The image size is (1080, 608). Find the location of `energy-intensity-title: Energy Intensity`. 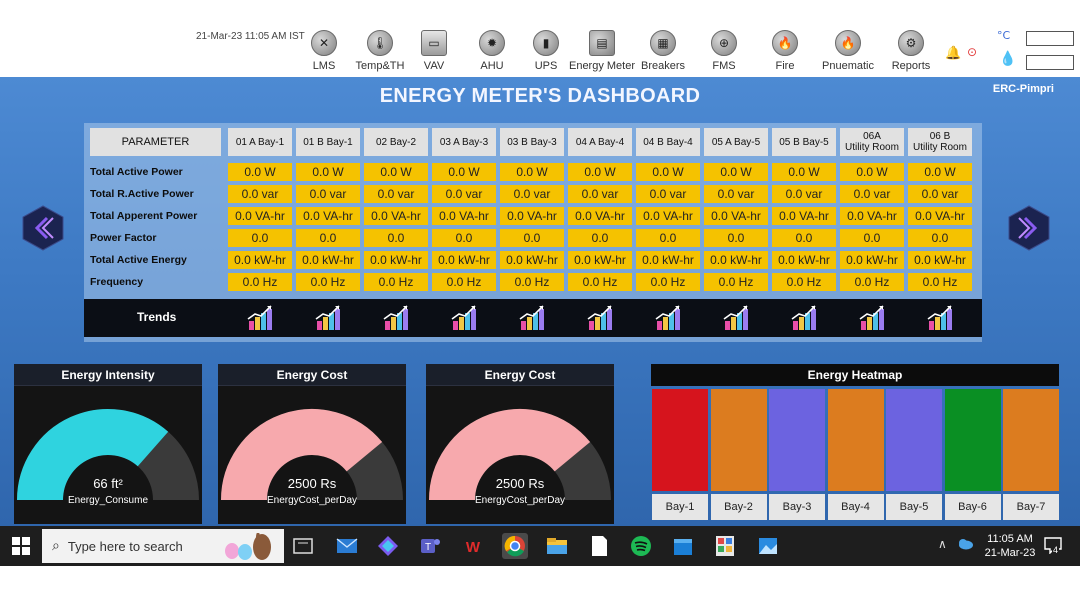

energy-intensity-title: Energy Intensity is located at coordinates (108, 375).